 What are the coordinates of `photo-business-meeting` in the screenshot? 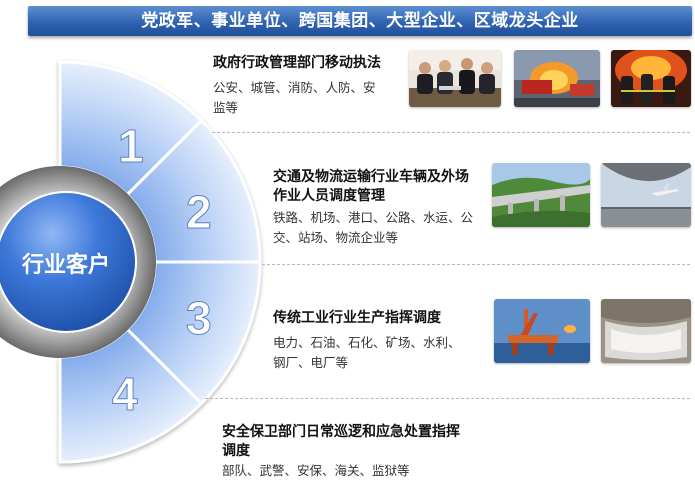 It's located at (455, 78).